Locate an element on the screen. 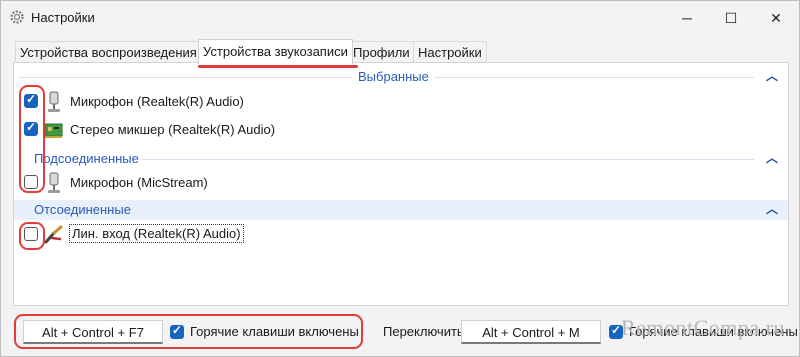 The image size is (800, 357). hotkey-field: Alt + Control + F7 is located at coordinates (93, 332).